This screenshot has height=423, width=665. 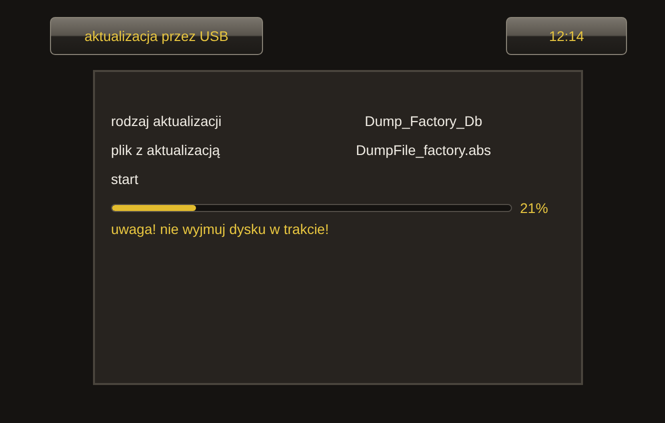 What do you see at coordinates (423, 120) in the screenshot?
I see `setting-value: Dump_Factory_Db` at bounding box center [423, 120].